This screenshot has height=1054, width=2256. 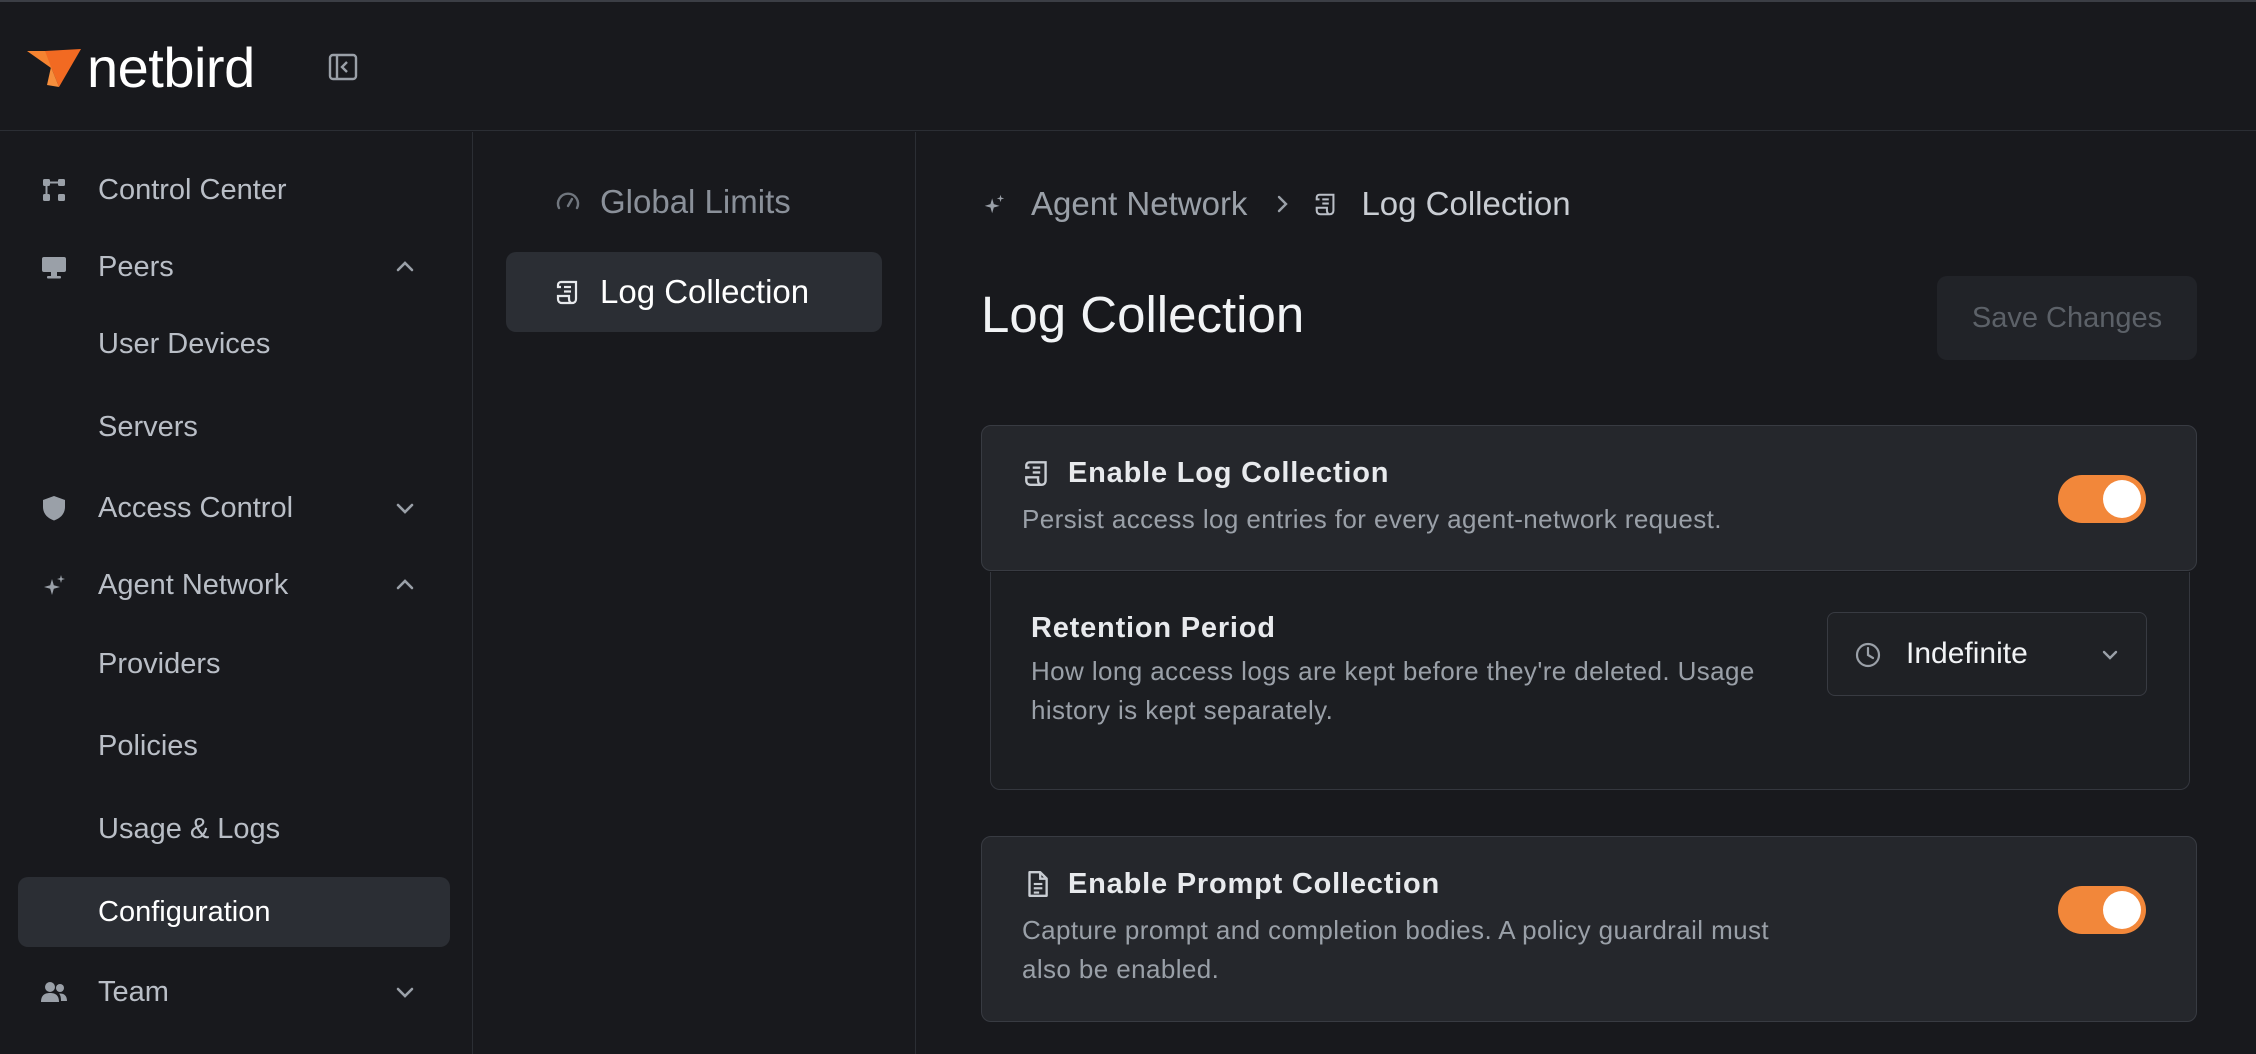 I want to click on sidebar-item-label: Peers, so click(x=136, y=266).